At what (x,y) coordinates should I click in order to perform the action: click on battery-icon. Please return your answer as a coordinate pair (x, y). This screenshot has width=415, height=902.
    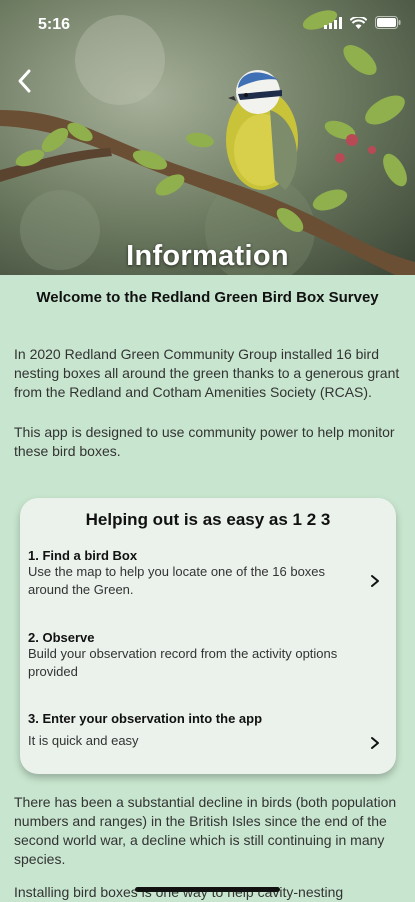
    Looking at the image, I should click on (388, 22).